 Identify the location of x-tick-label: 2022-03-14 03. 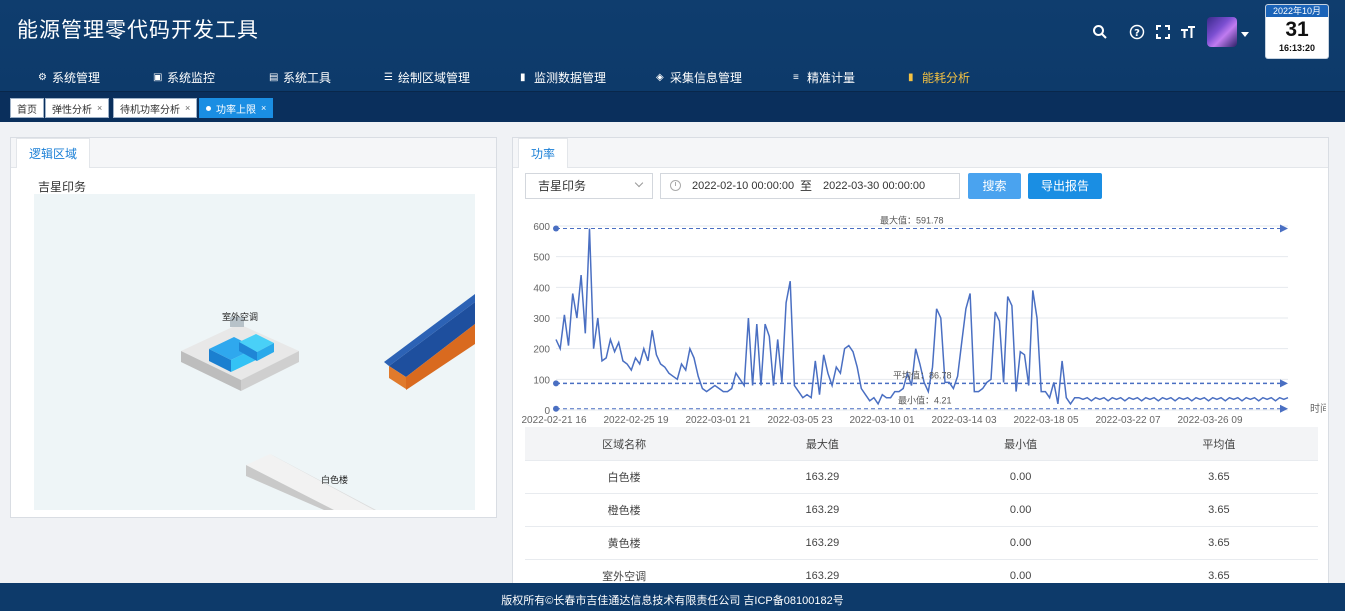
(963, 420).